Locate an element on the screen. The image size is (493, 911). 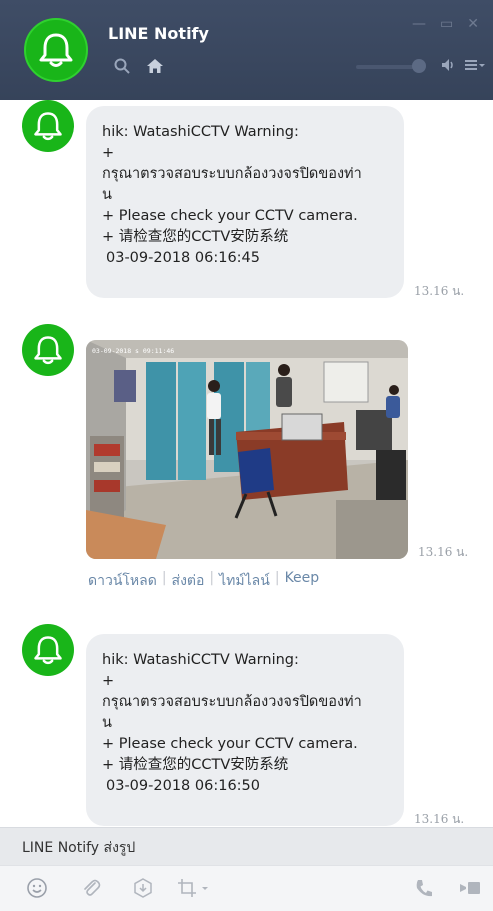
speaker-icon is located at coordinates (448, 65).